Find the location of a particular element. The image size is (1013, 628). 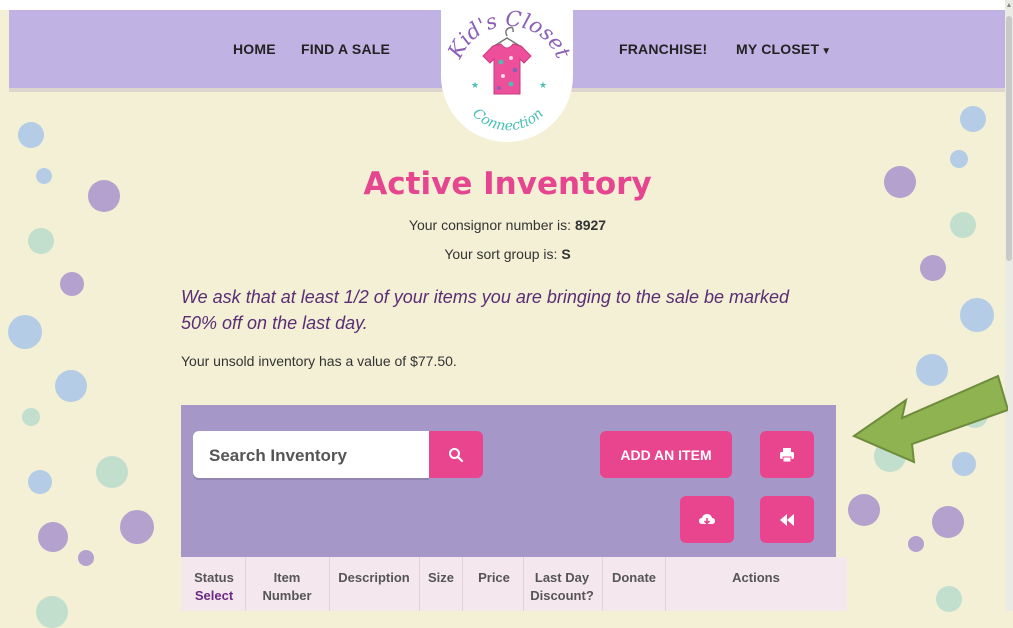

green-arrow-icon is located at coordinates (929, 419).